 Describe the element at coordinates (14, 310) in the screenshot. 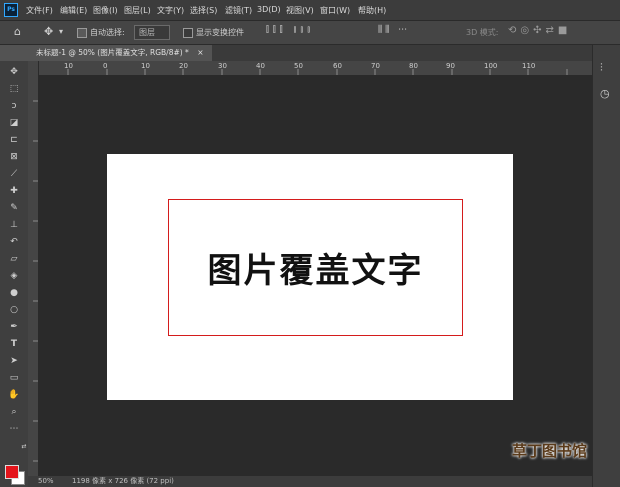

I see `dodge-tool-icon: ○` at that location.